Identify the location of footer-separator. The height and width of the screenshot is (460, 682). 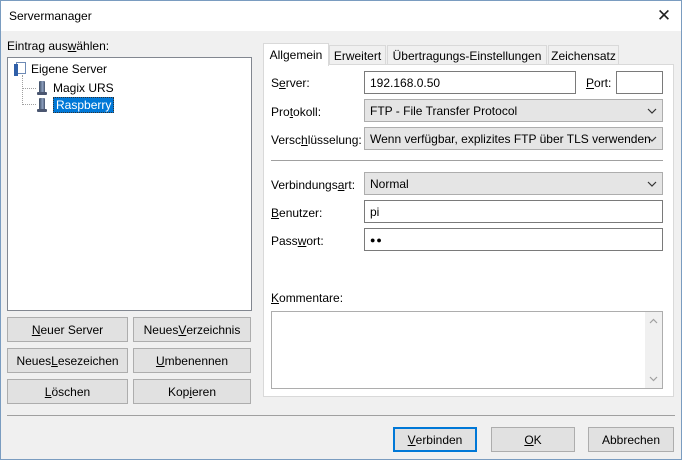
(341, 415).